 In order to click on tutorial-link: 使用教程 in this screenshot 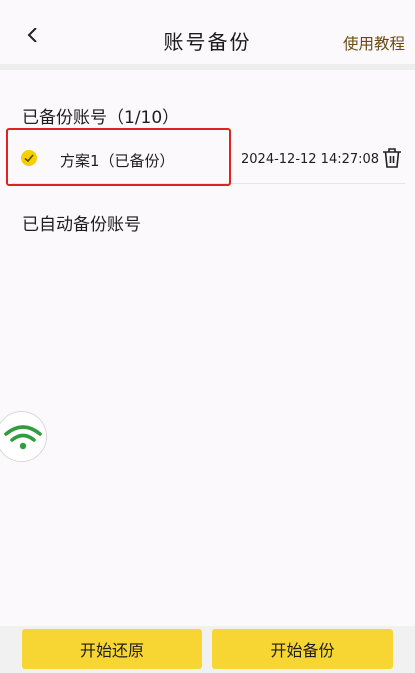, I will do `click(374, 43)`.